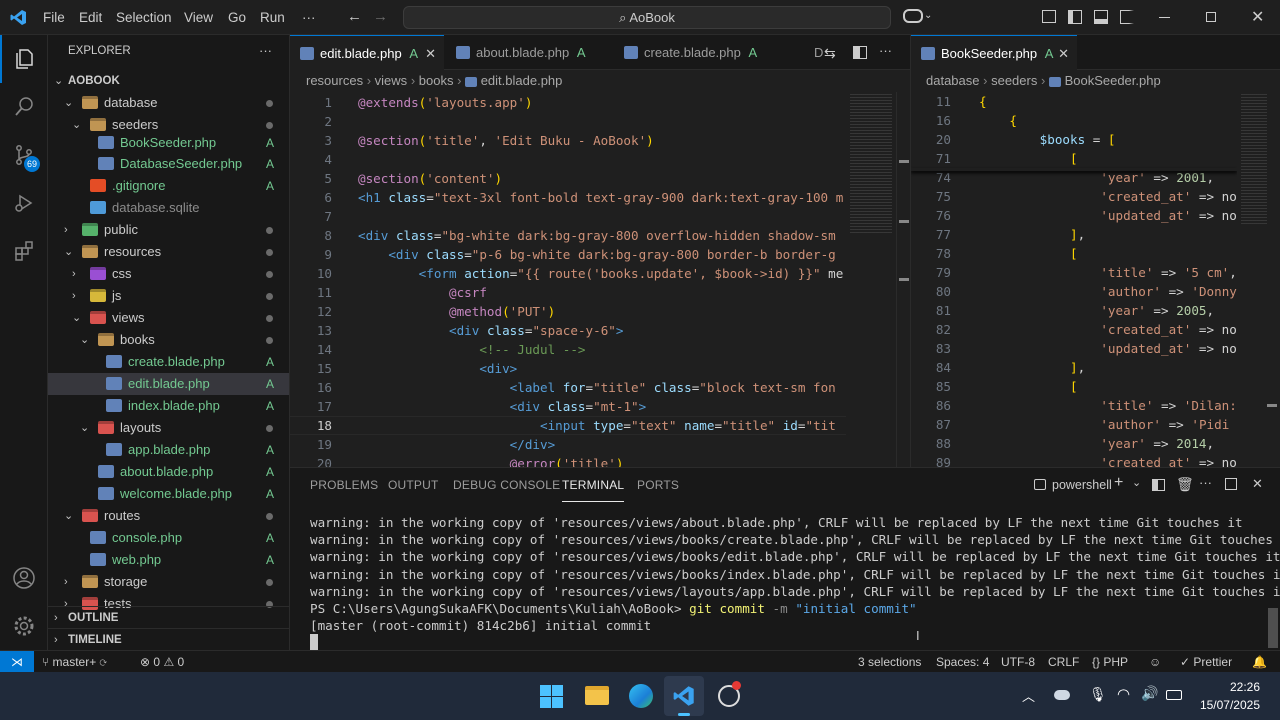 This screenshot has height=720, width=1280. I want to click on tree-file-item: index.blade.php A, so click(168, 406).